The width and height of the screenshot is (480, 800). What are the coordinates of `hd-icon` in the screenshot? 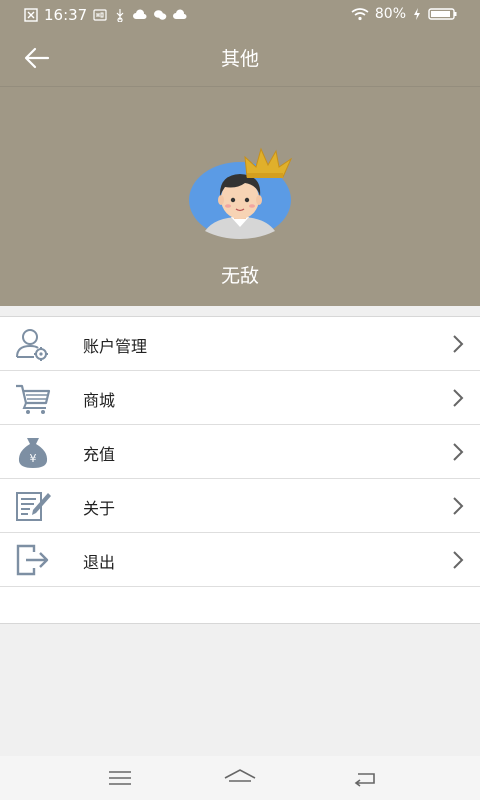 It's located at (100, 15).